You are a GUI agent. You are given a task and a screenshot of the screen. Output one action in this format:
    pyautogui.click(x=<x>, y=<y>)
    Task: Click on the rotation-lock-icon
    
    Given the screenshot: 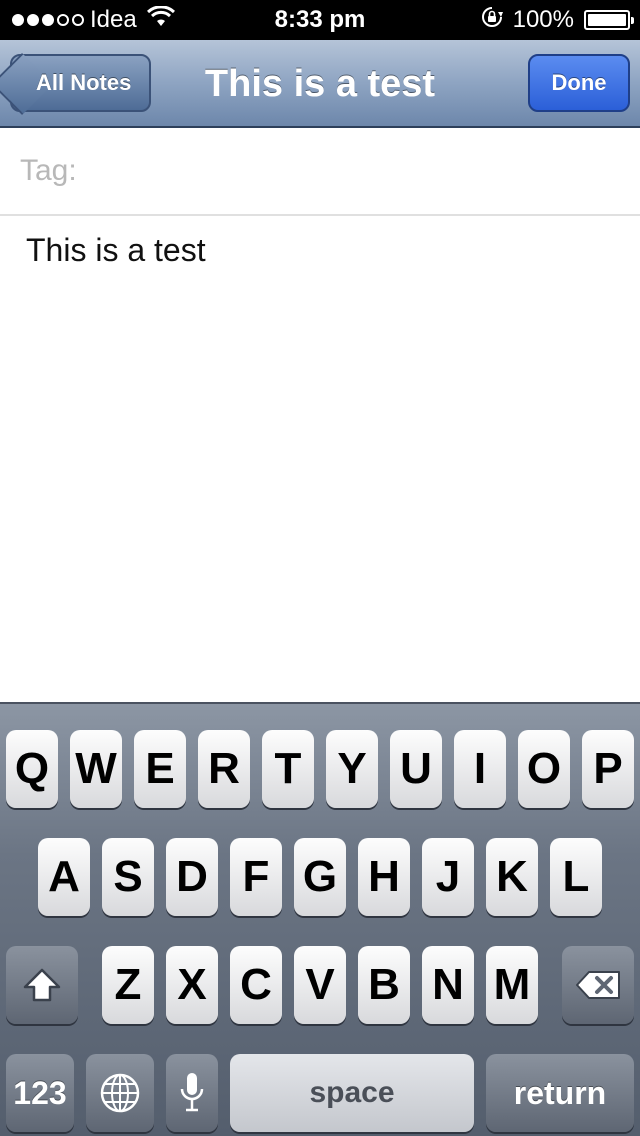 What is the action you would take?
    pyautogui.click(x=492, y=20)
    